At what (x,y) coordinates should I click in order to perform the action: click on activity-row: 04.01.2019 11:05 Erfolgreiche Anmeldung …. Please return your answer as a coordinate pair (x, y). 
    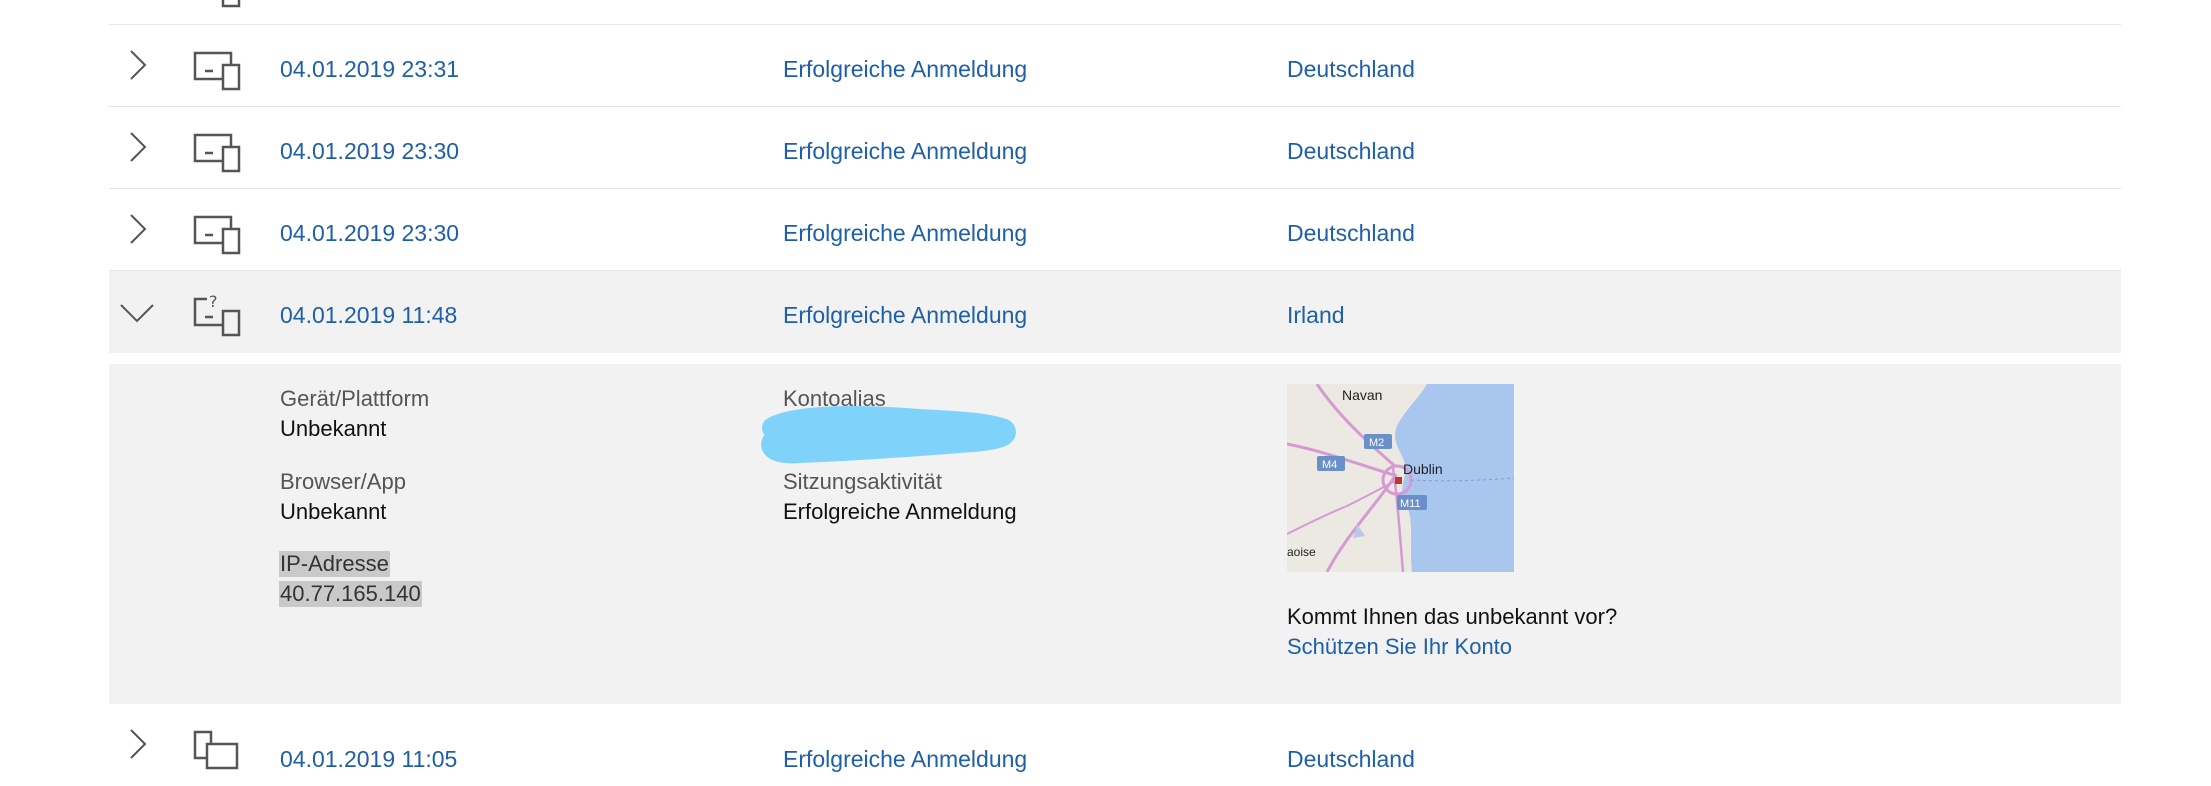
    Looking at the image, I should click on (1115, 745).